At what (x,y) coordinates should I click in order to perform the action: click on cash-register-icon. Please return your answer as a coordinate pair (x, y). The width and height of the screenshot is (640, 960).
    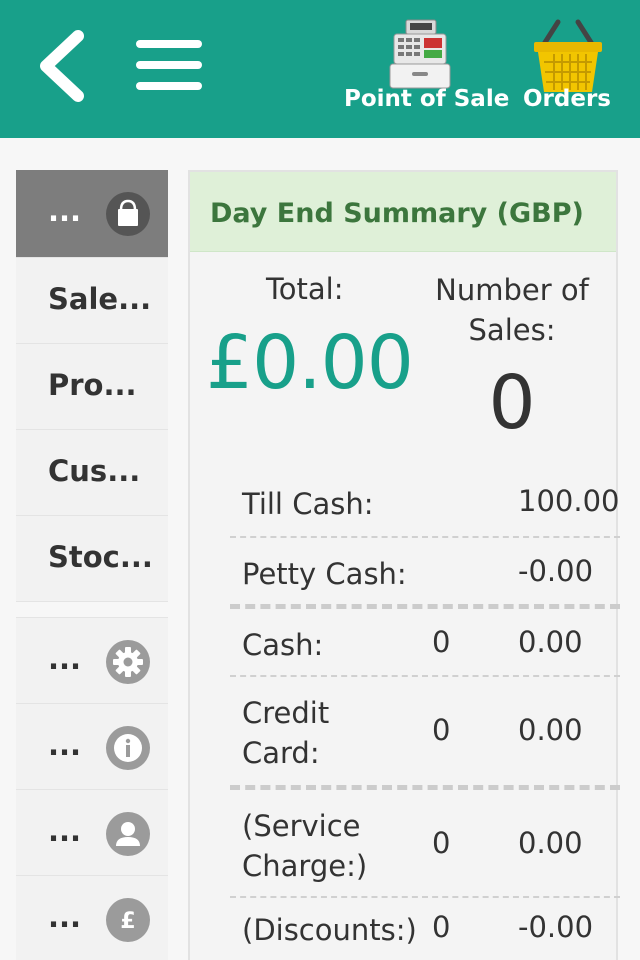
    Looking at the image, I should click on (420, 54).